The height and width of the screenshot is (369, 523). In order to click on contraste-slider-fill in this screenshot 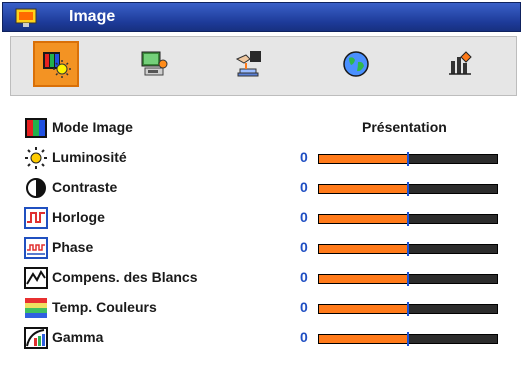, I will do `click(363, 189)`.